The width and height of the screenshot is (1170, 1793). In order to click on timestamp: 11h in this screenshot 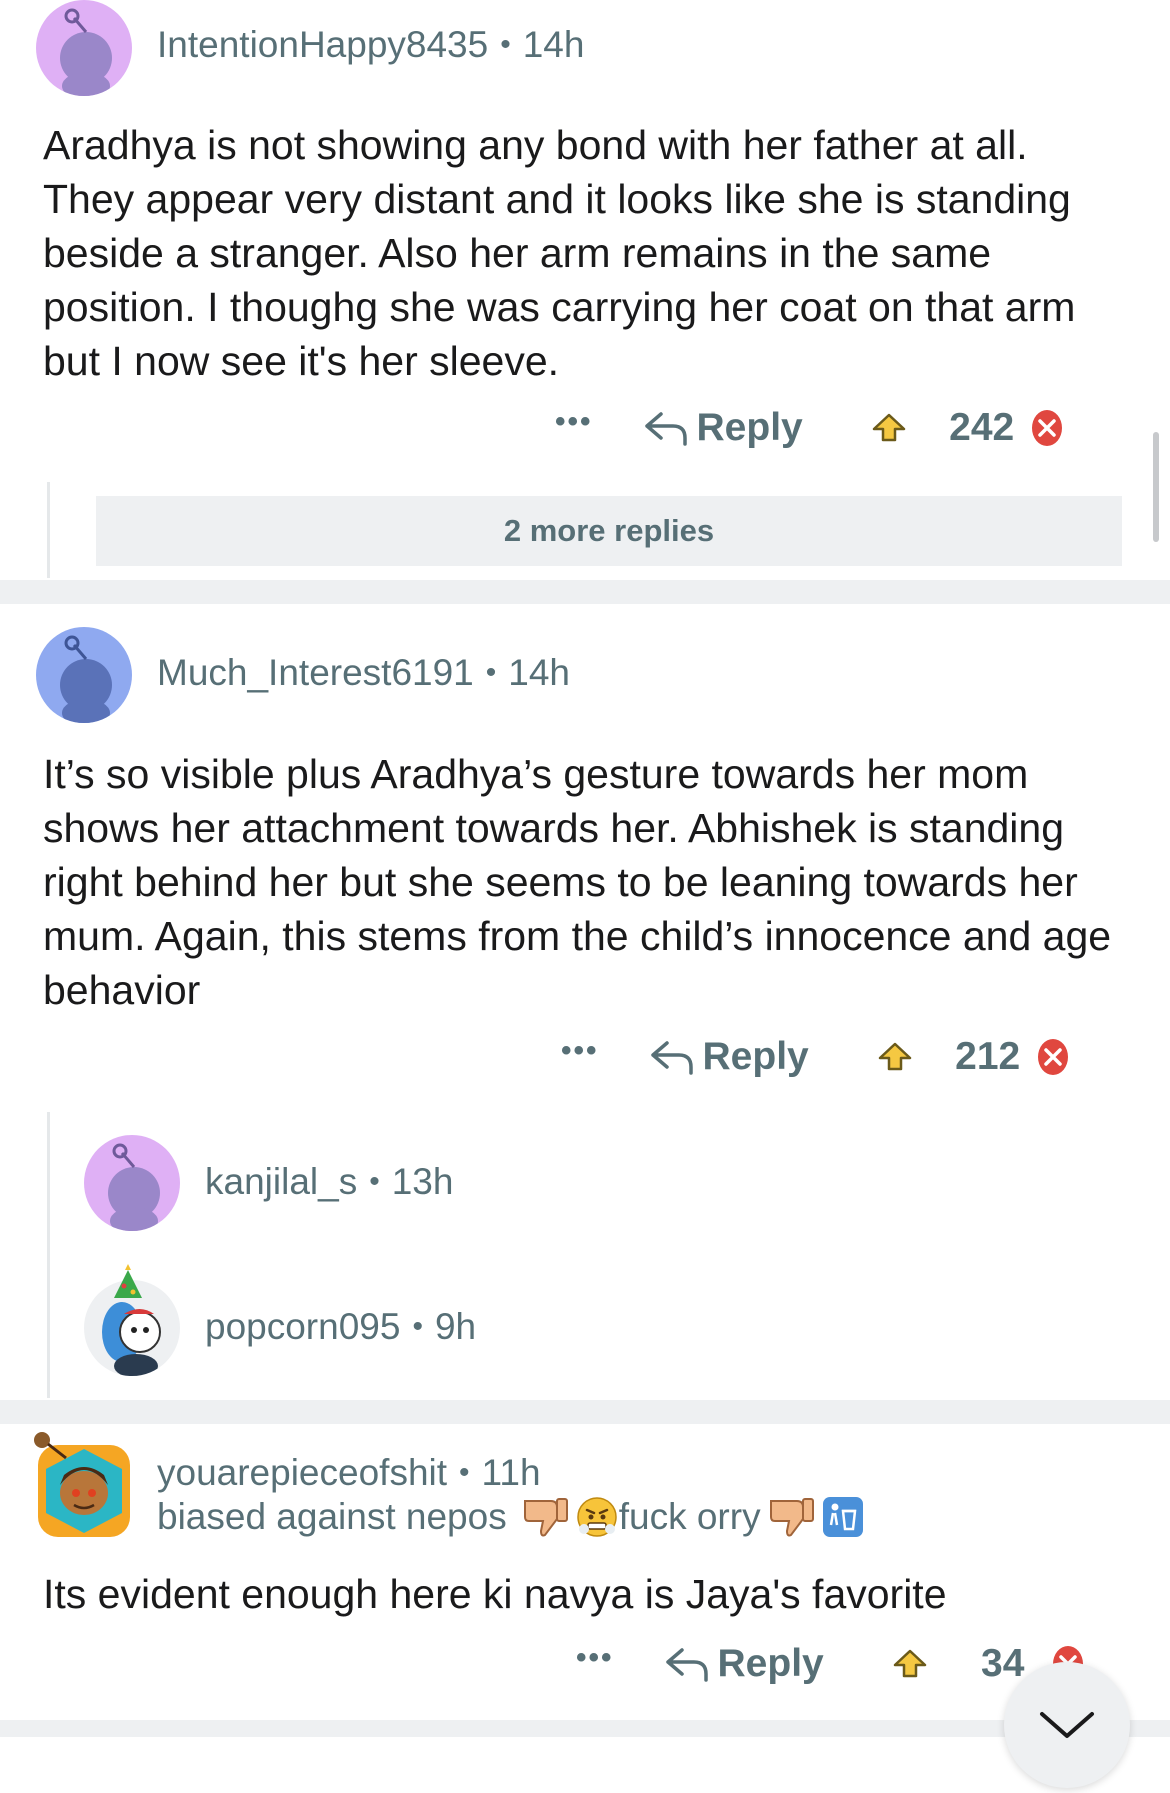, I will do `click(511, 1472)`.